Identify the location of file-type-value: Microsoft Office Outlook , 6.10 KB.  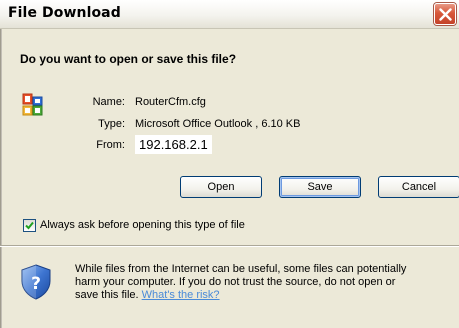
(218, 124).